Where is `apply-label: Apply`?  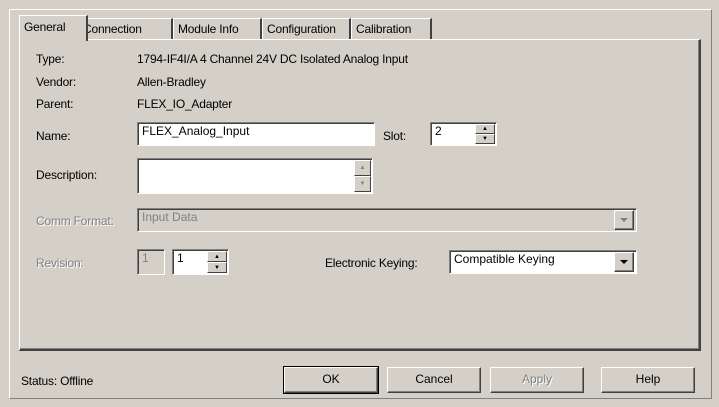
apply-label: Apply is located at coordinates (537, 379).